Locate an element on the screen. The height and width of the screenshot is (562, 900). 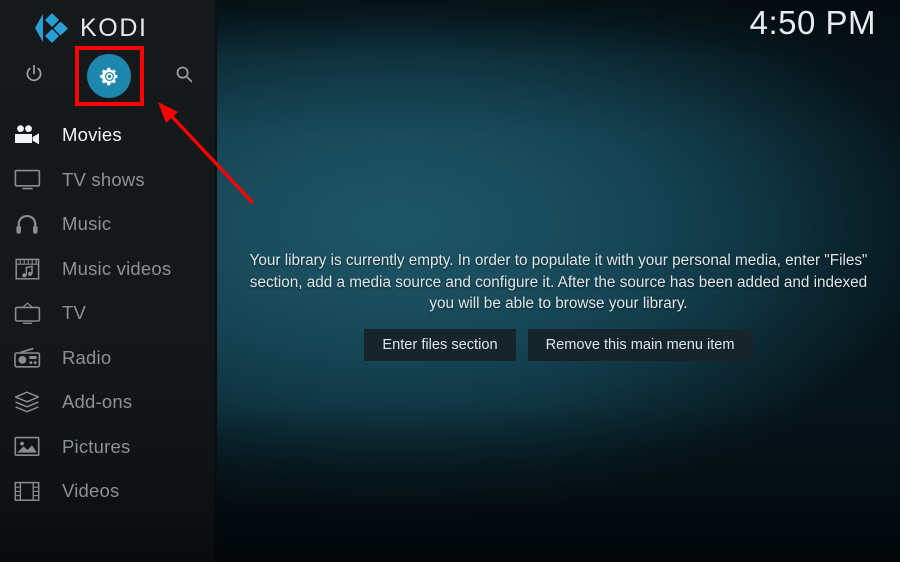
sidebar-item-add-ons: Add-ons is located at coordinates (108, 402).